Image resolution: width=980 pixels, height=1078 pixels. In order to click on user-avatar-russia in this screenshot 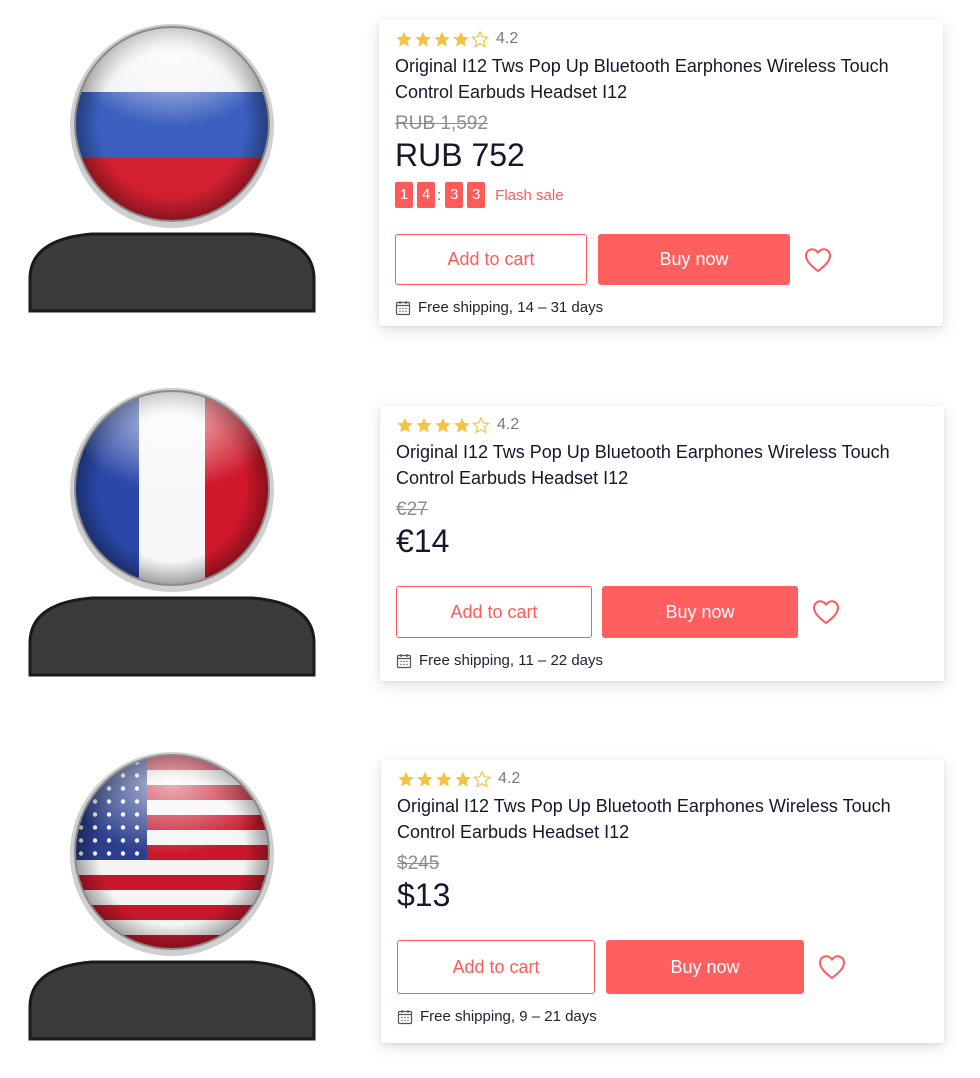, I will do `click(172, 174)`.